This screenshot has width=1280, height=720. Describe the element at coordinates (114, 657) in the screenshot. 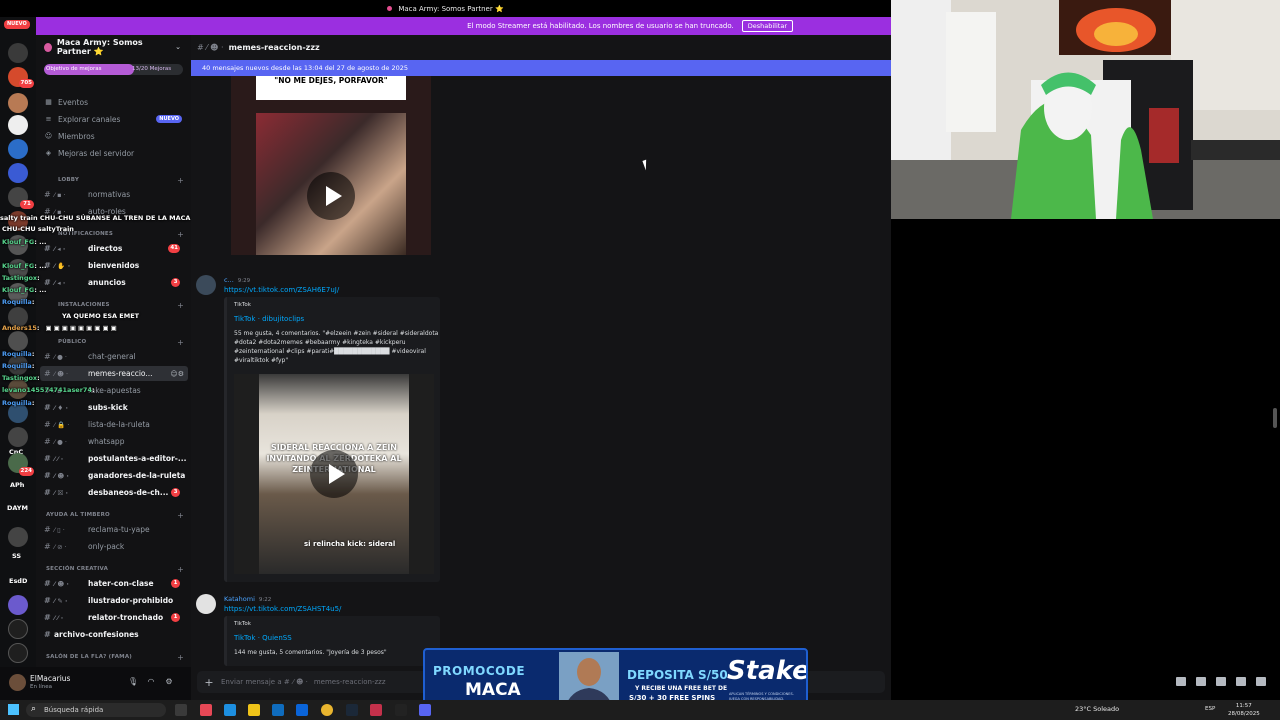

I see `category-salon: SALÓN DE LA FLA? (FAMA) +` at that location.